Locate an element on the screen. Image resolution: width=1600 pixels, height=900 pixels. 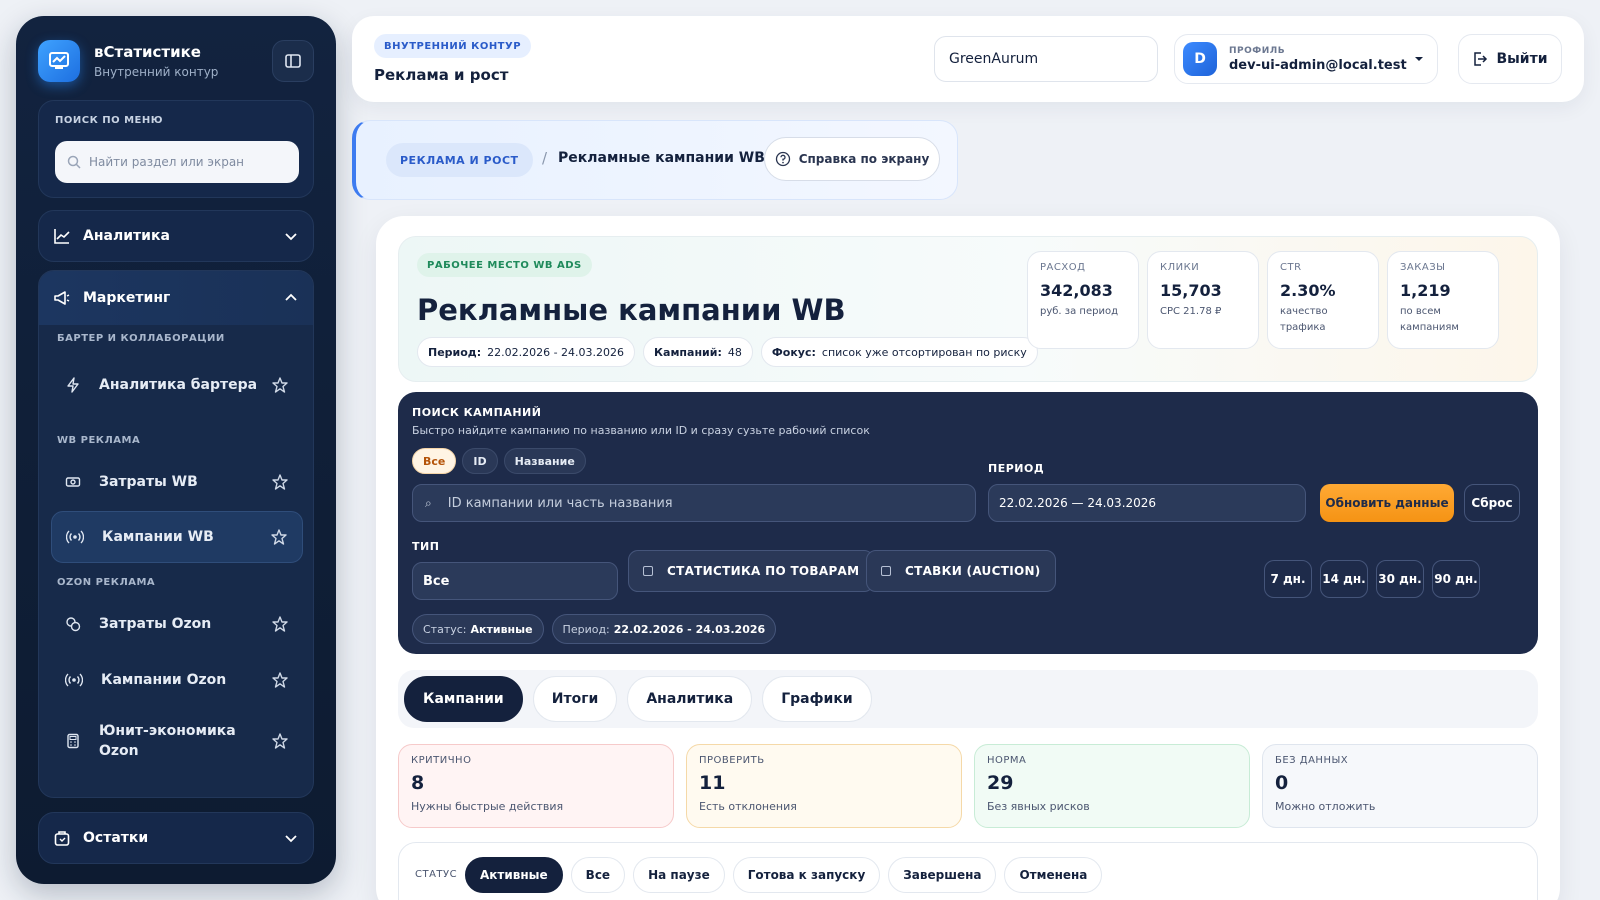
period-7-days-button: 7 дн. is located at coordinates (1288, 579).